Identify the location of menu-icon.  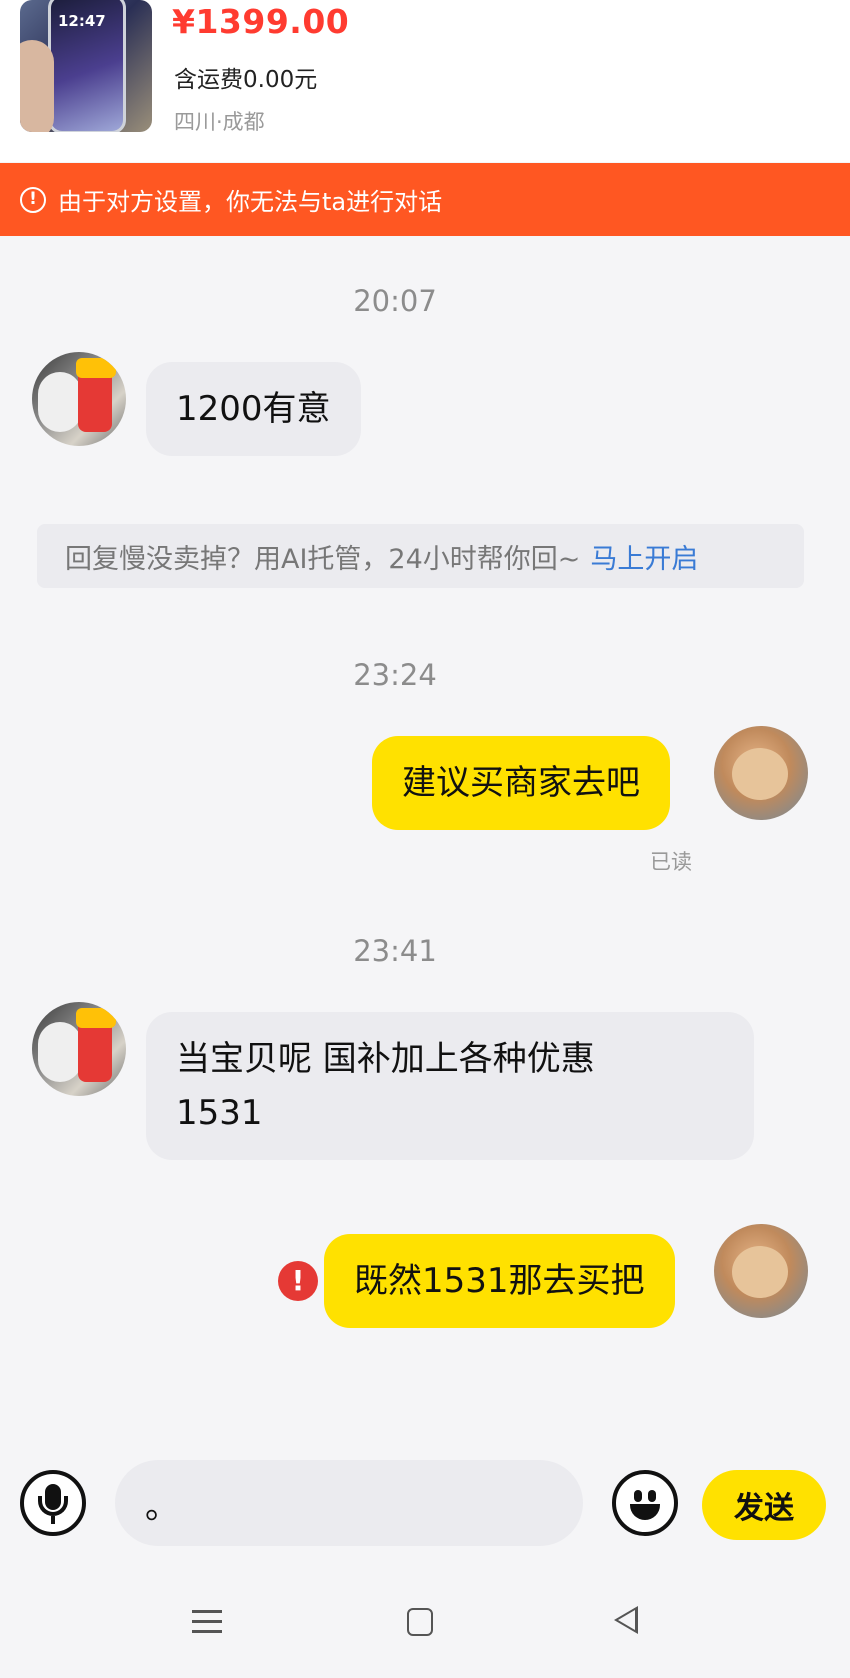
(207, 1622).